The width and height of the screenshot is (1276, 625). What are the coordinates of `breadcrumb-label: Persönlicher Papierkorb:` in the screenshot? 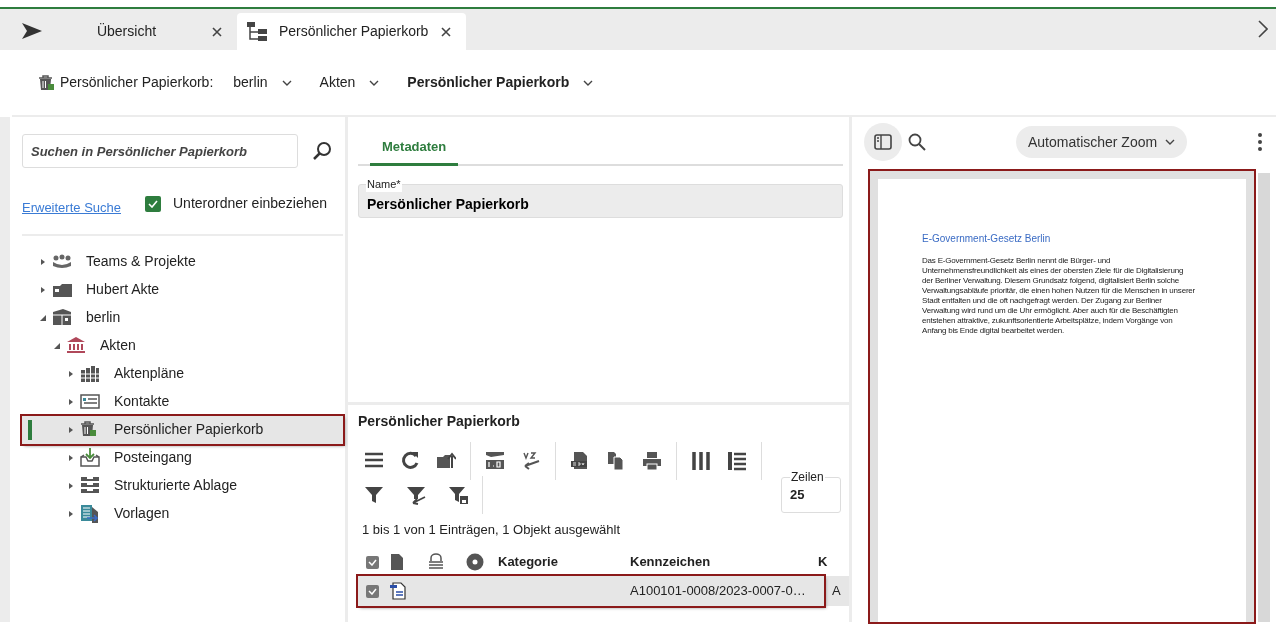 It's located at (137, 82).